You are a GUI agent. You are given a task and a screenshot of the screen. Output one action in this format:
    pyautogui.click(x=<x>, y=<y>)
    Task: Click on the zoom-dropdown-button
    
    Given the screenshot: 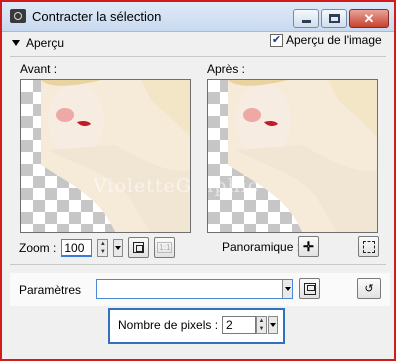 What is the action you would take?
    pyautogui.click(x=118, y=247)
    